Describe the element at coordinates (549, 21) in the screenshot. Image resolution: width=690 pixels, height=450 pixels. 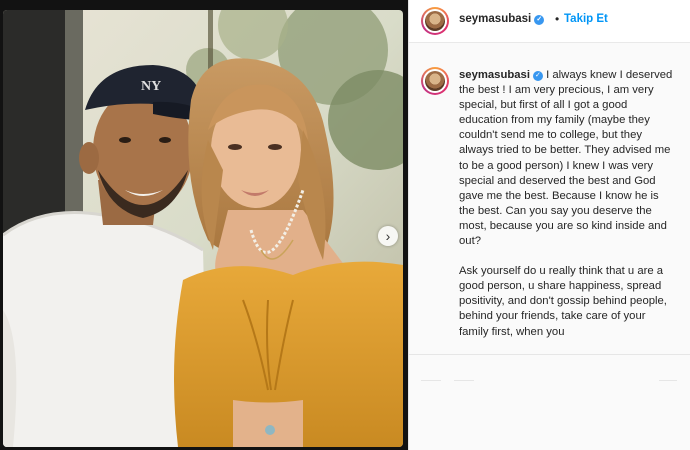
I see `post-header: seymasubasi ✓ • Takip Et` at that location.